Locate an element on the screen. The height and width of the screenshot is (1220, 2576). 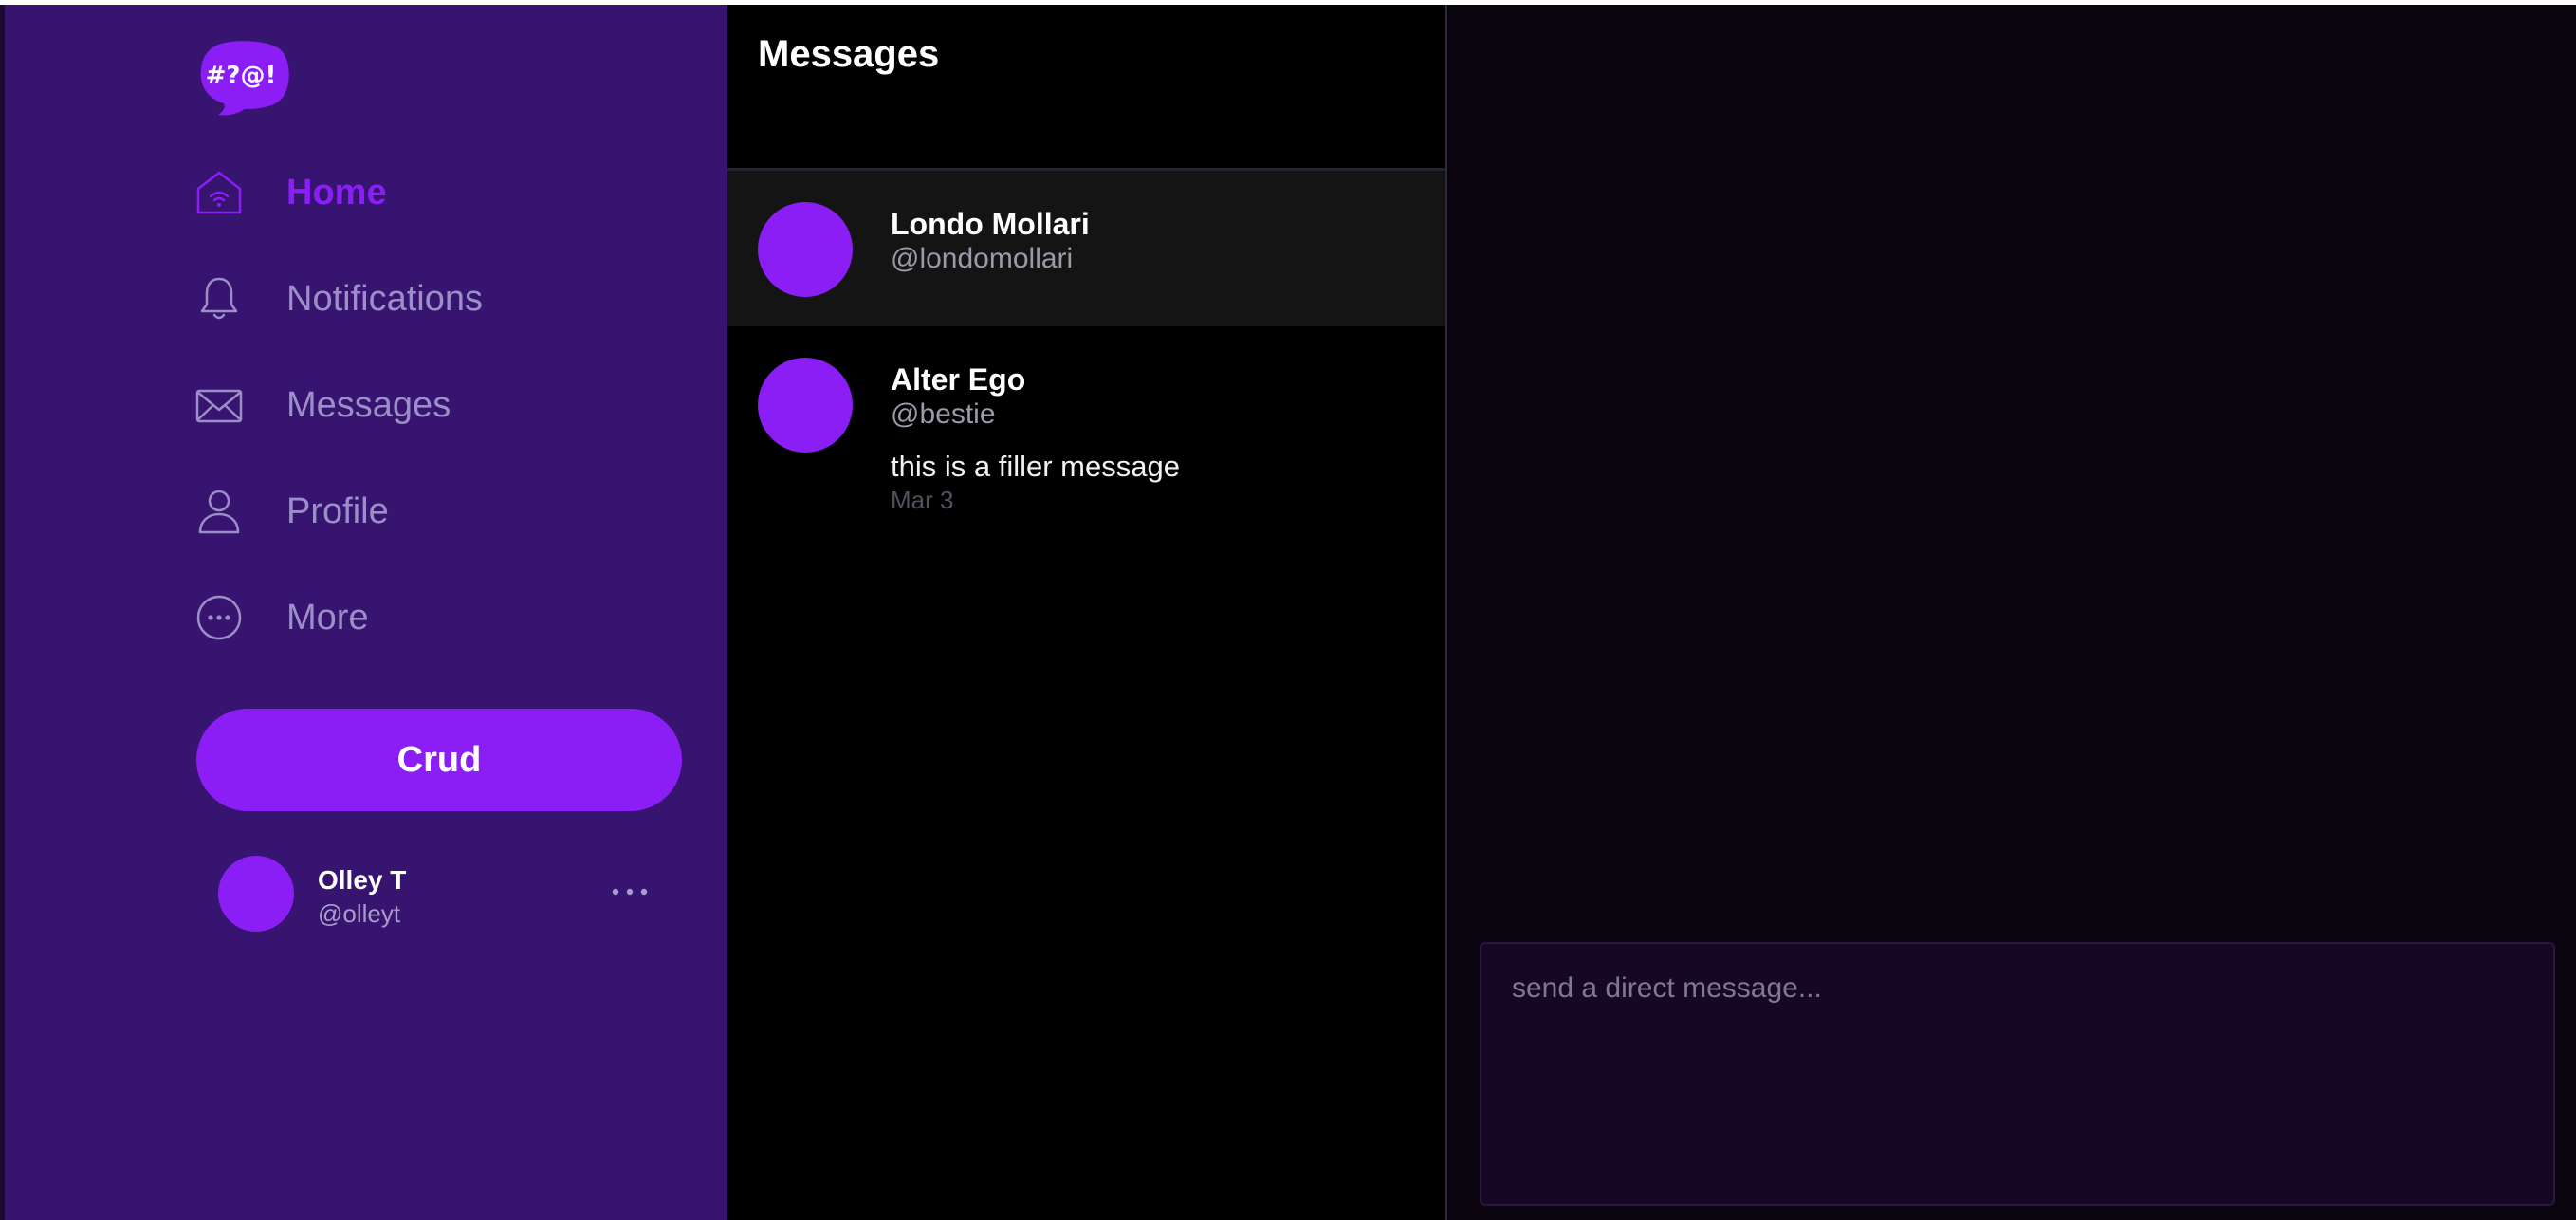
nav-item-home: Home is located at coordinates (441, 193).